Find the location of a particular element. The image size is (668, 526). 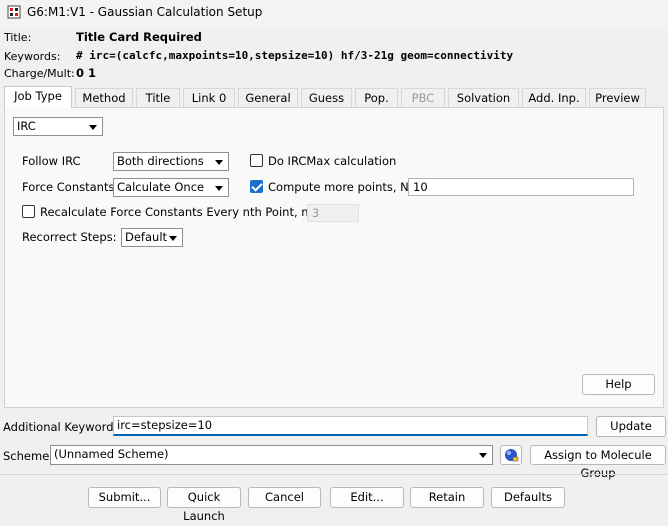

charge-mult-value: 0 1 is located at coordinates (86, 73).